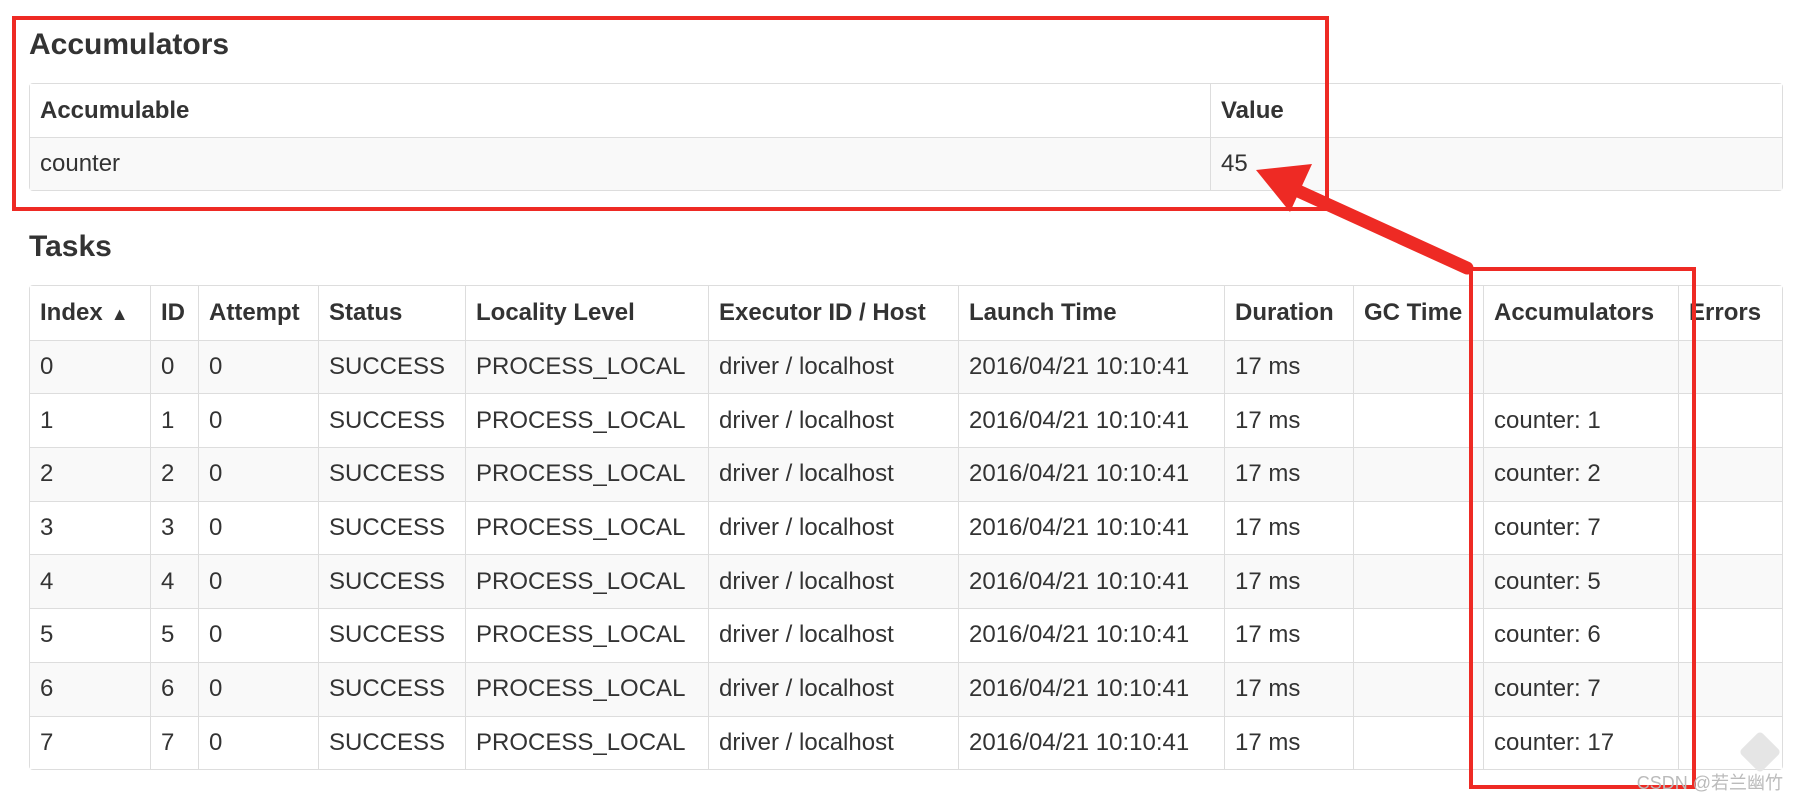 The height and width of the screenshot is (803, 1795). Describe the element at coordinates (174, 688) in the screenshot. I see `id-cell: 6` at that location.